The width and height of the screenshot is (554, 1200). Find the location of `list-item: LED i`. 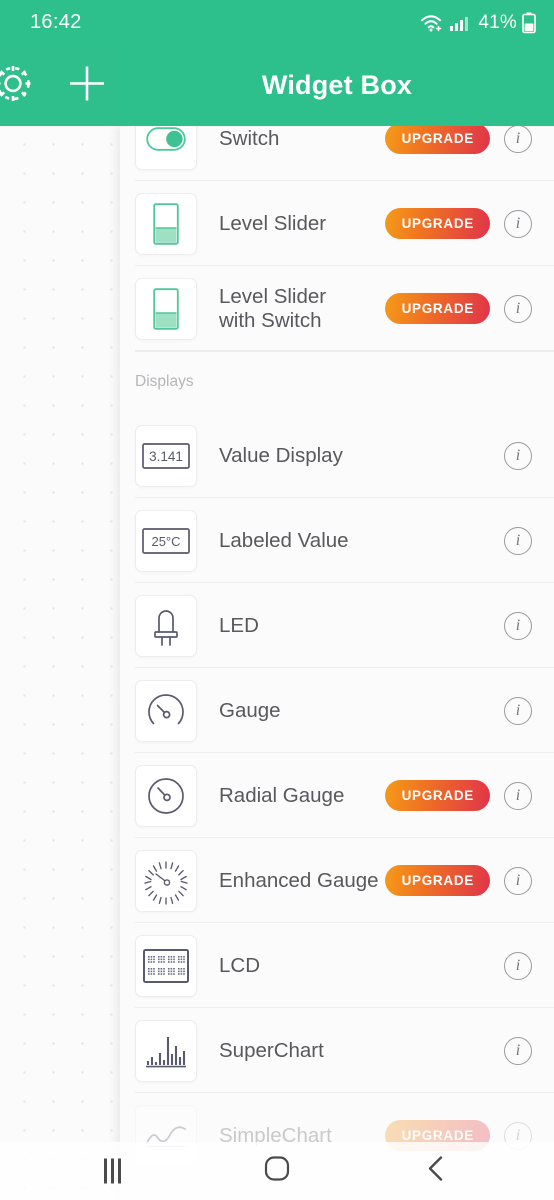

list-item: LED i is located at coordinates (337, 625).